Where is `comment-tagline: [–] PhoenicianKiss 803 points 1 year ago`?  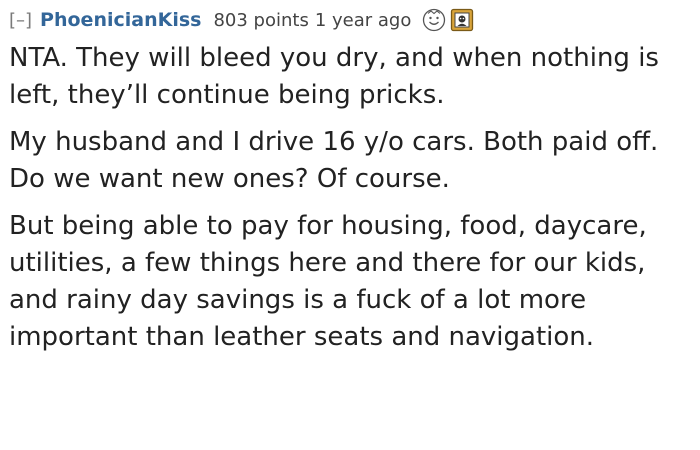 comment-tagline: [–] PhoenicianKiss 803 points 1 year ago is located at coordinates (354, 20).